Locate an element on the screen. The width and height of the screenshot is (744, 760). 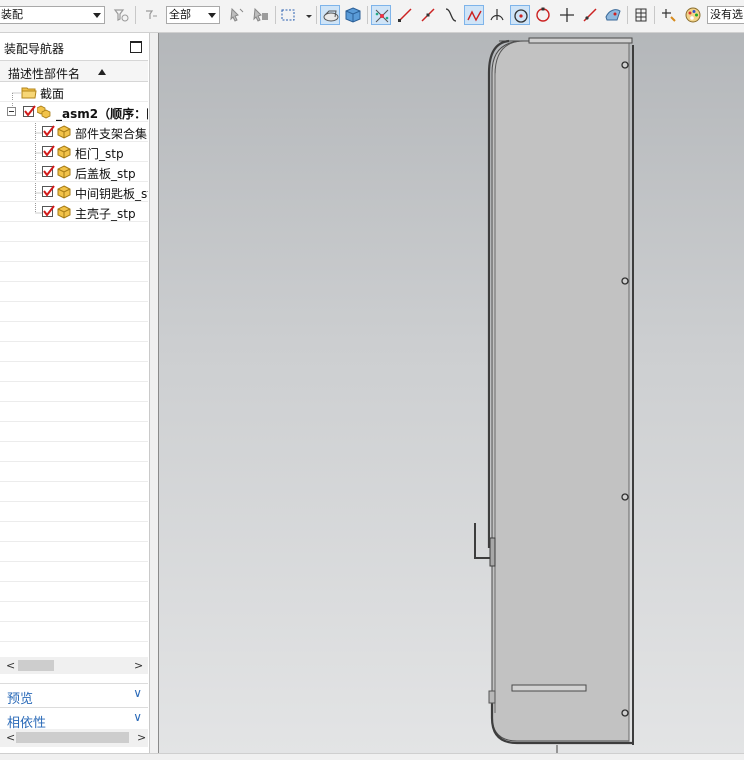
panel-hscrollbar: < > is located at coordinates (74, 738).